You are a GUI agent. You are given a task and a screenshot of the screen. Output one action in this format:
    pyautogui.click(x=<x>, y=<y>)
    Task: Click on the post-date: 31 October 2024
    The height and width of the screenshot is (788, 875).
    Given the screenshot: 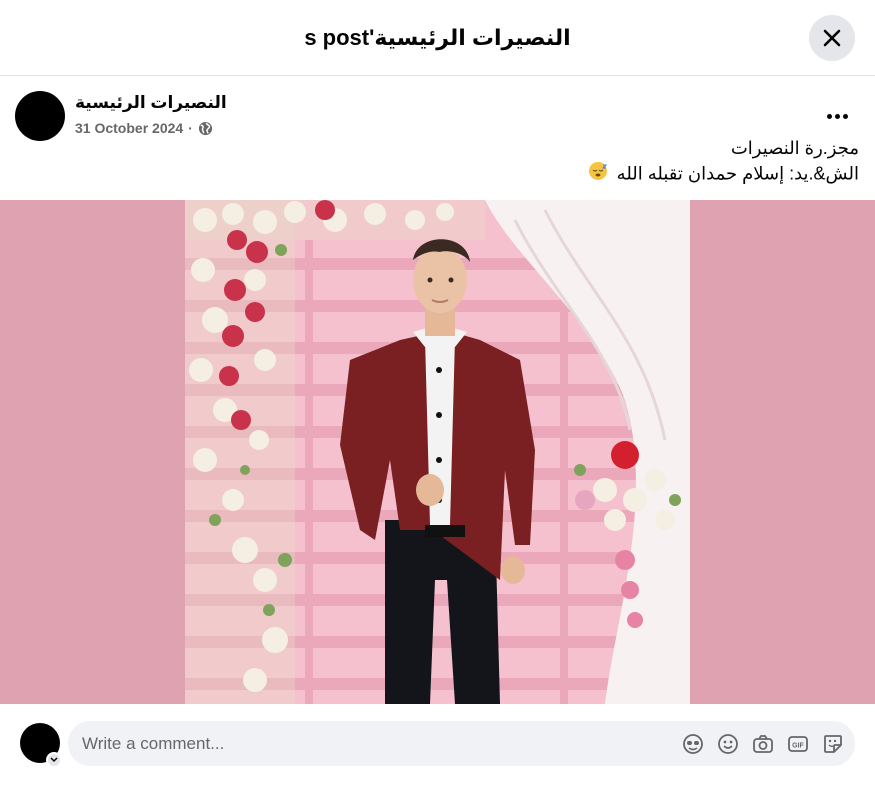 What is the action you would take?
    pyautogui.click(x=129, y=128)
    